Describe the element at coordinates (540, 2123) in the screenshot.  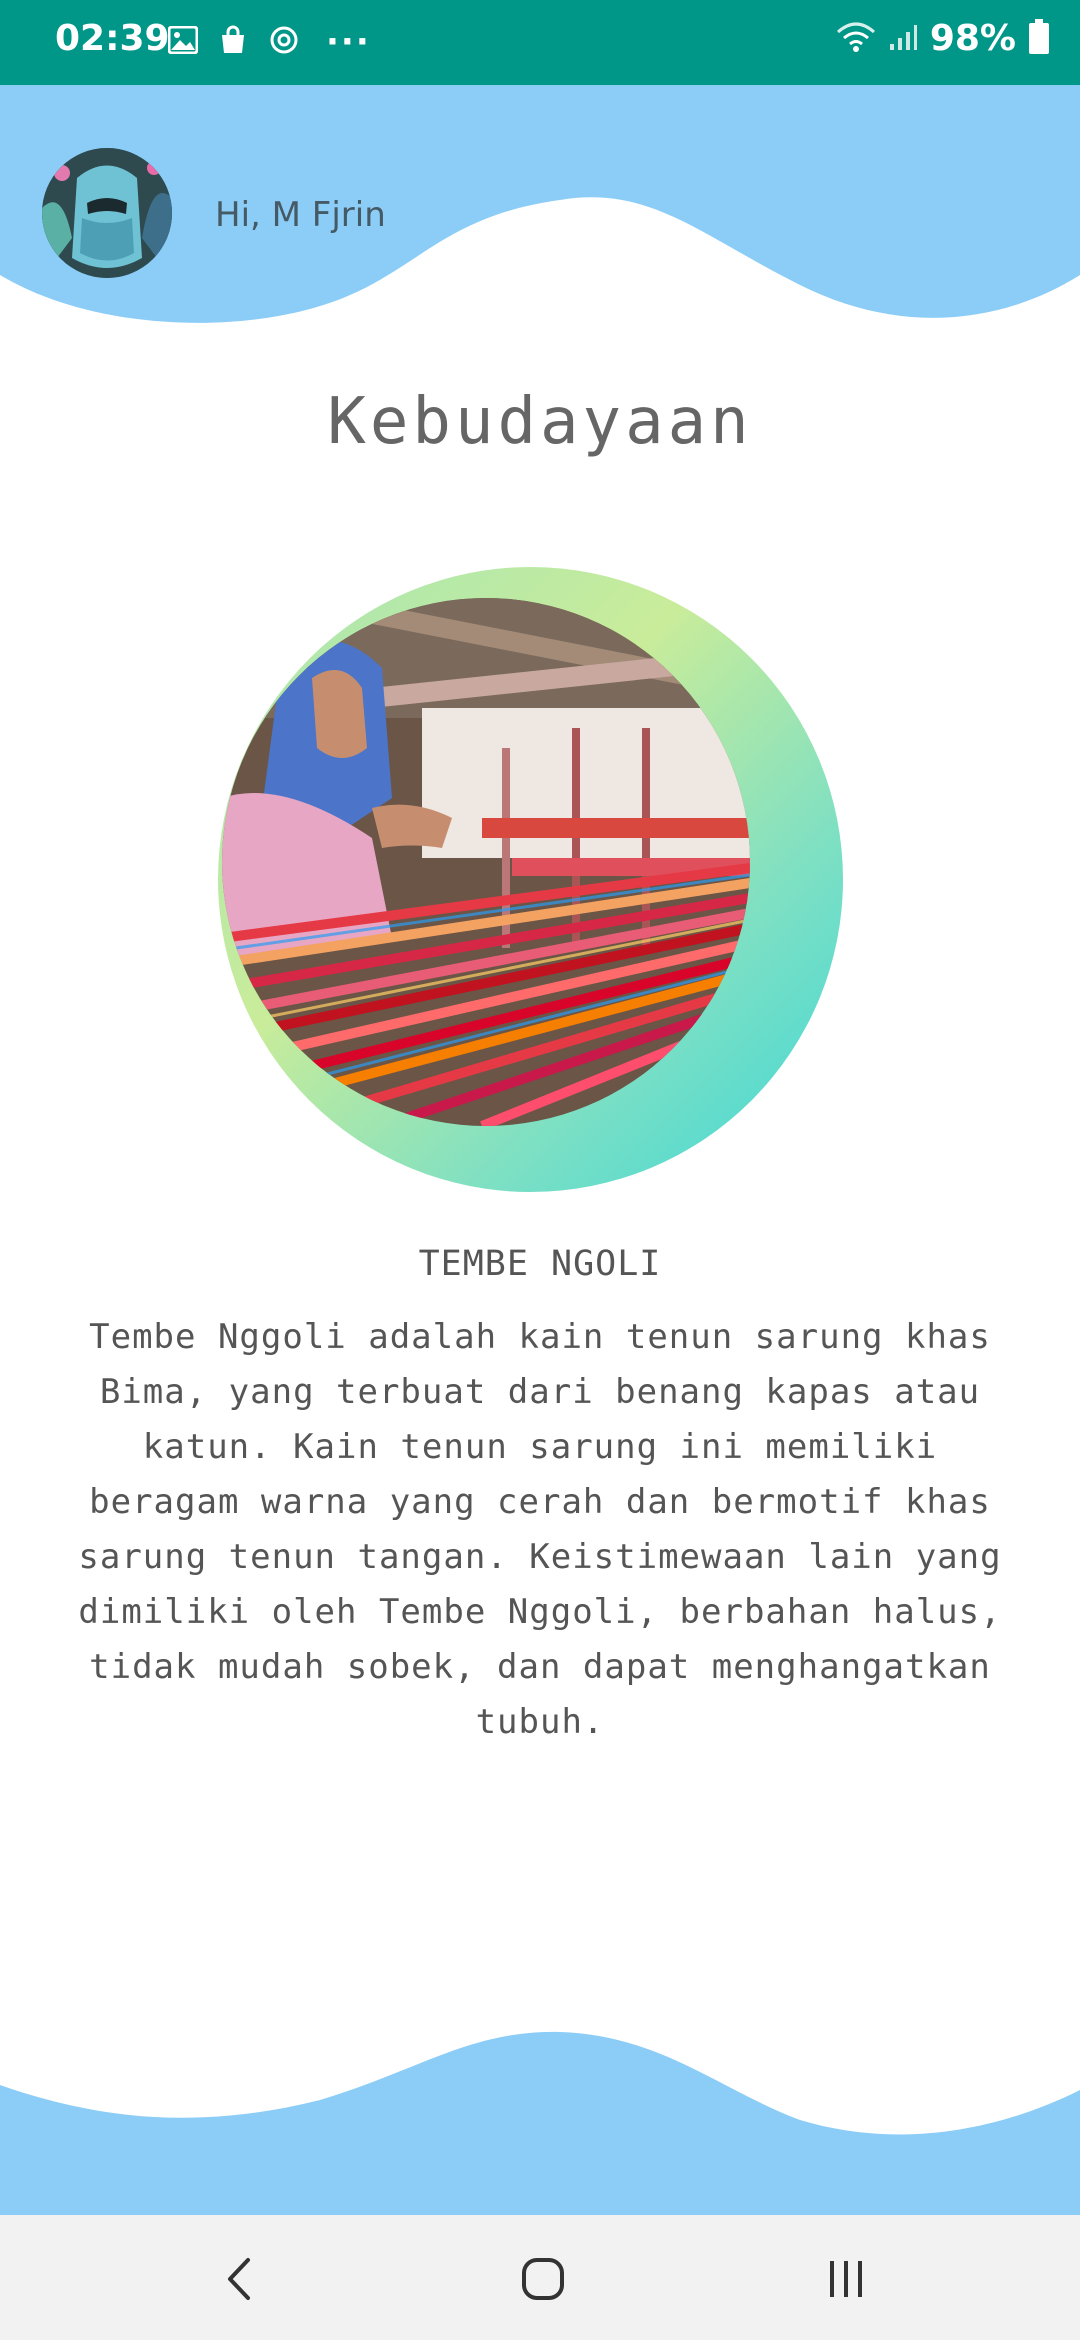
I see `footer-wave` at that location.